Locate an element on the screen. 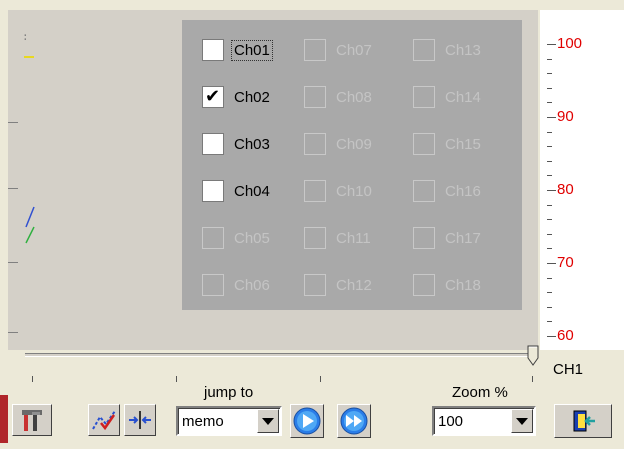  channel-checkbox-item: Ch11 is located at coordinates (338, 238).